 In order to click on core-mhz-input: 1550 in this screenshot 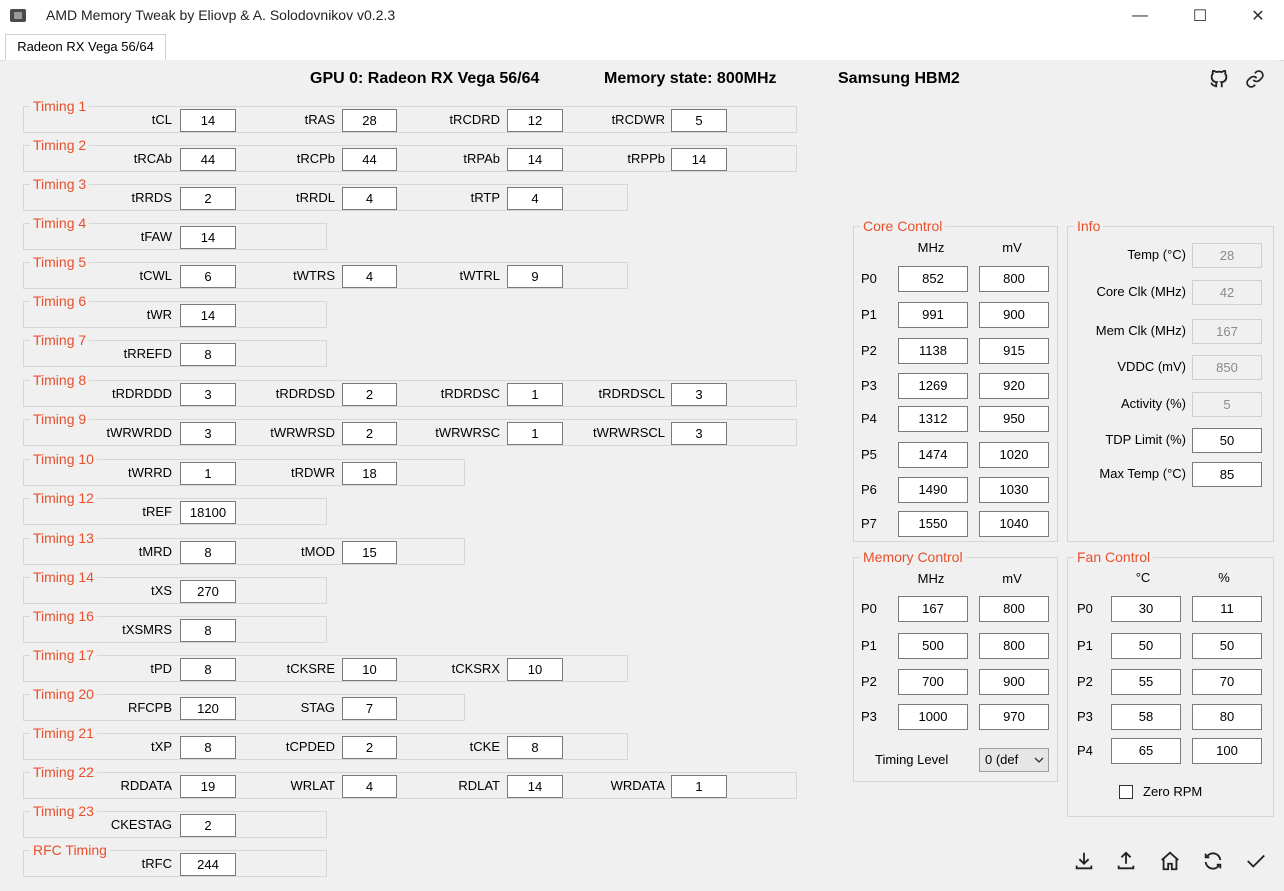, I will do `click(933, 524)`.